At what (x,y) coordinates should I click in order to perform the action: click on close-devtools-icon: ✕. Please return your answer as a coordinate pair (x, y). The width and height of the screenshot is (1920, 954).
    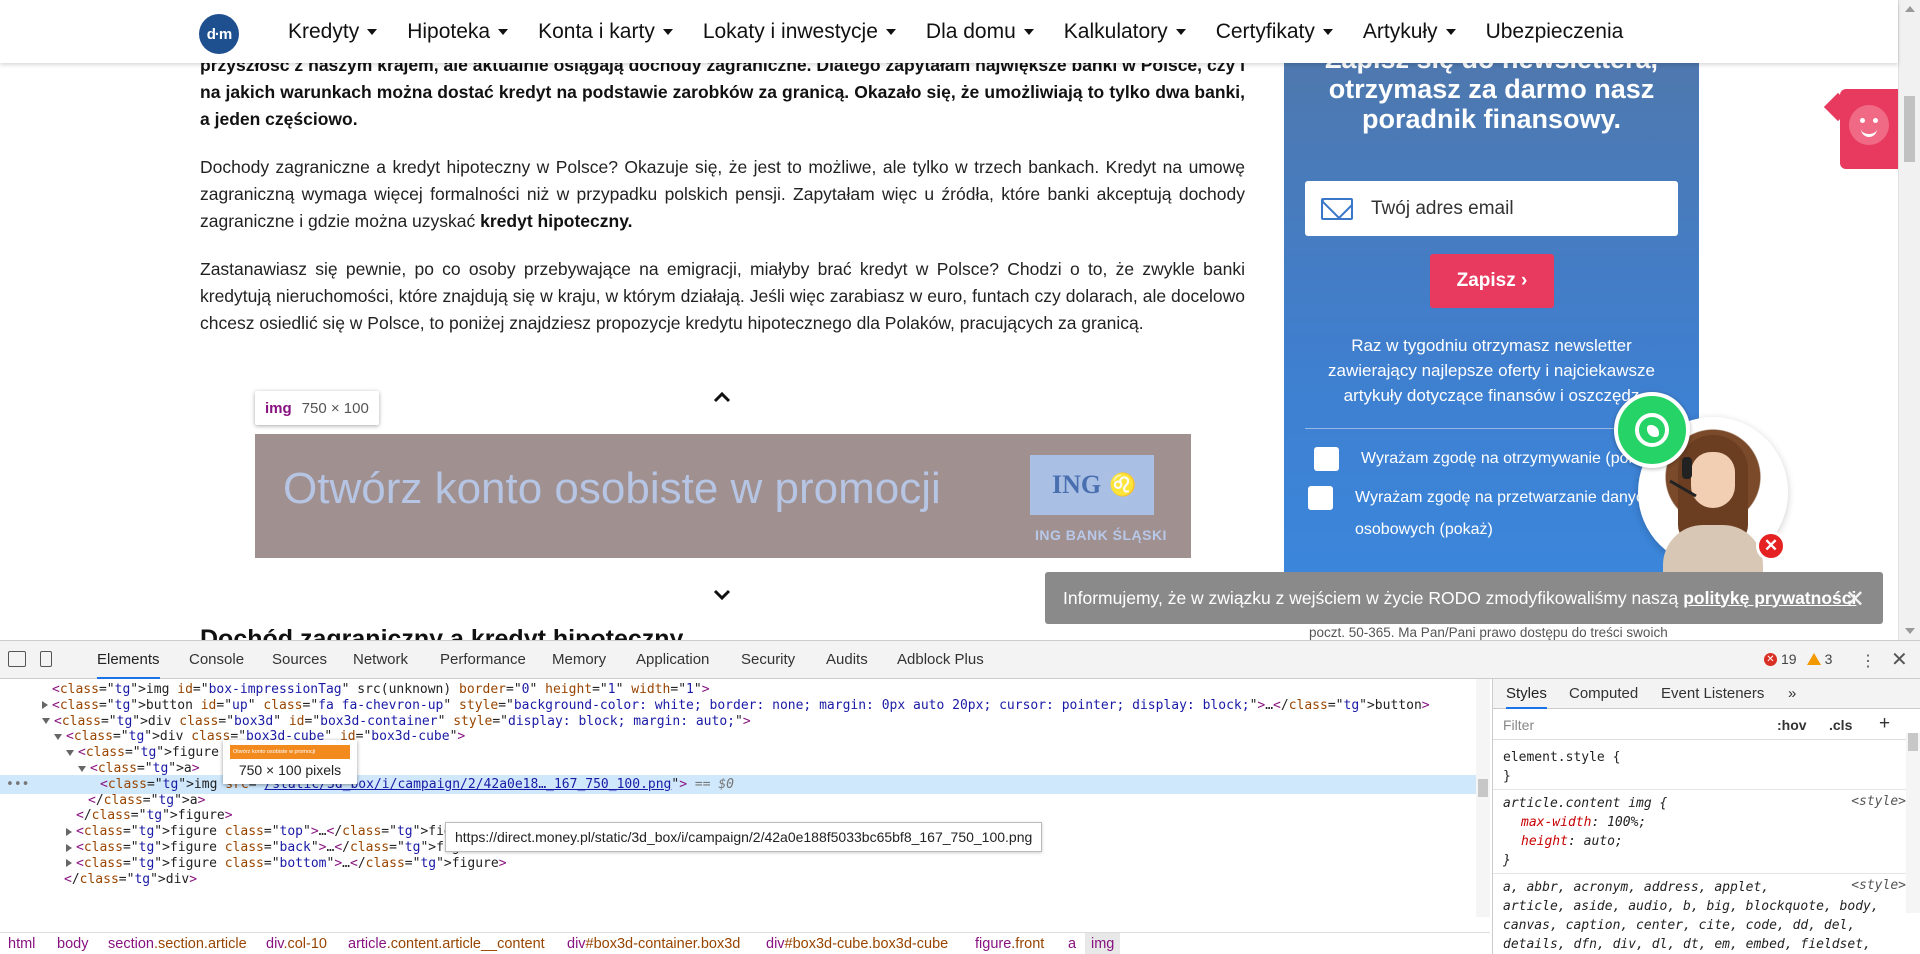
    Looking at the image, I should click on (1899, 659).